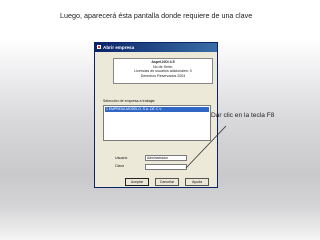 This screenshot has width=320, height=240. Describe the element at coordinates (106, 71) in the screenshot. I see `logo-area` at that location.